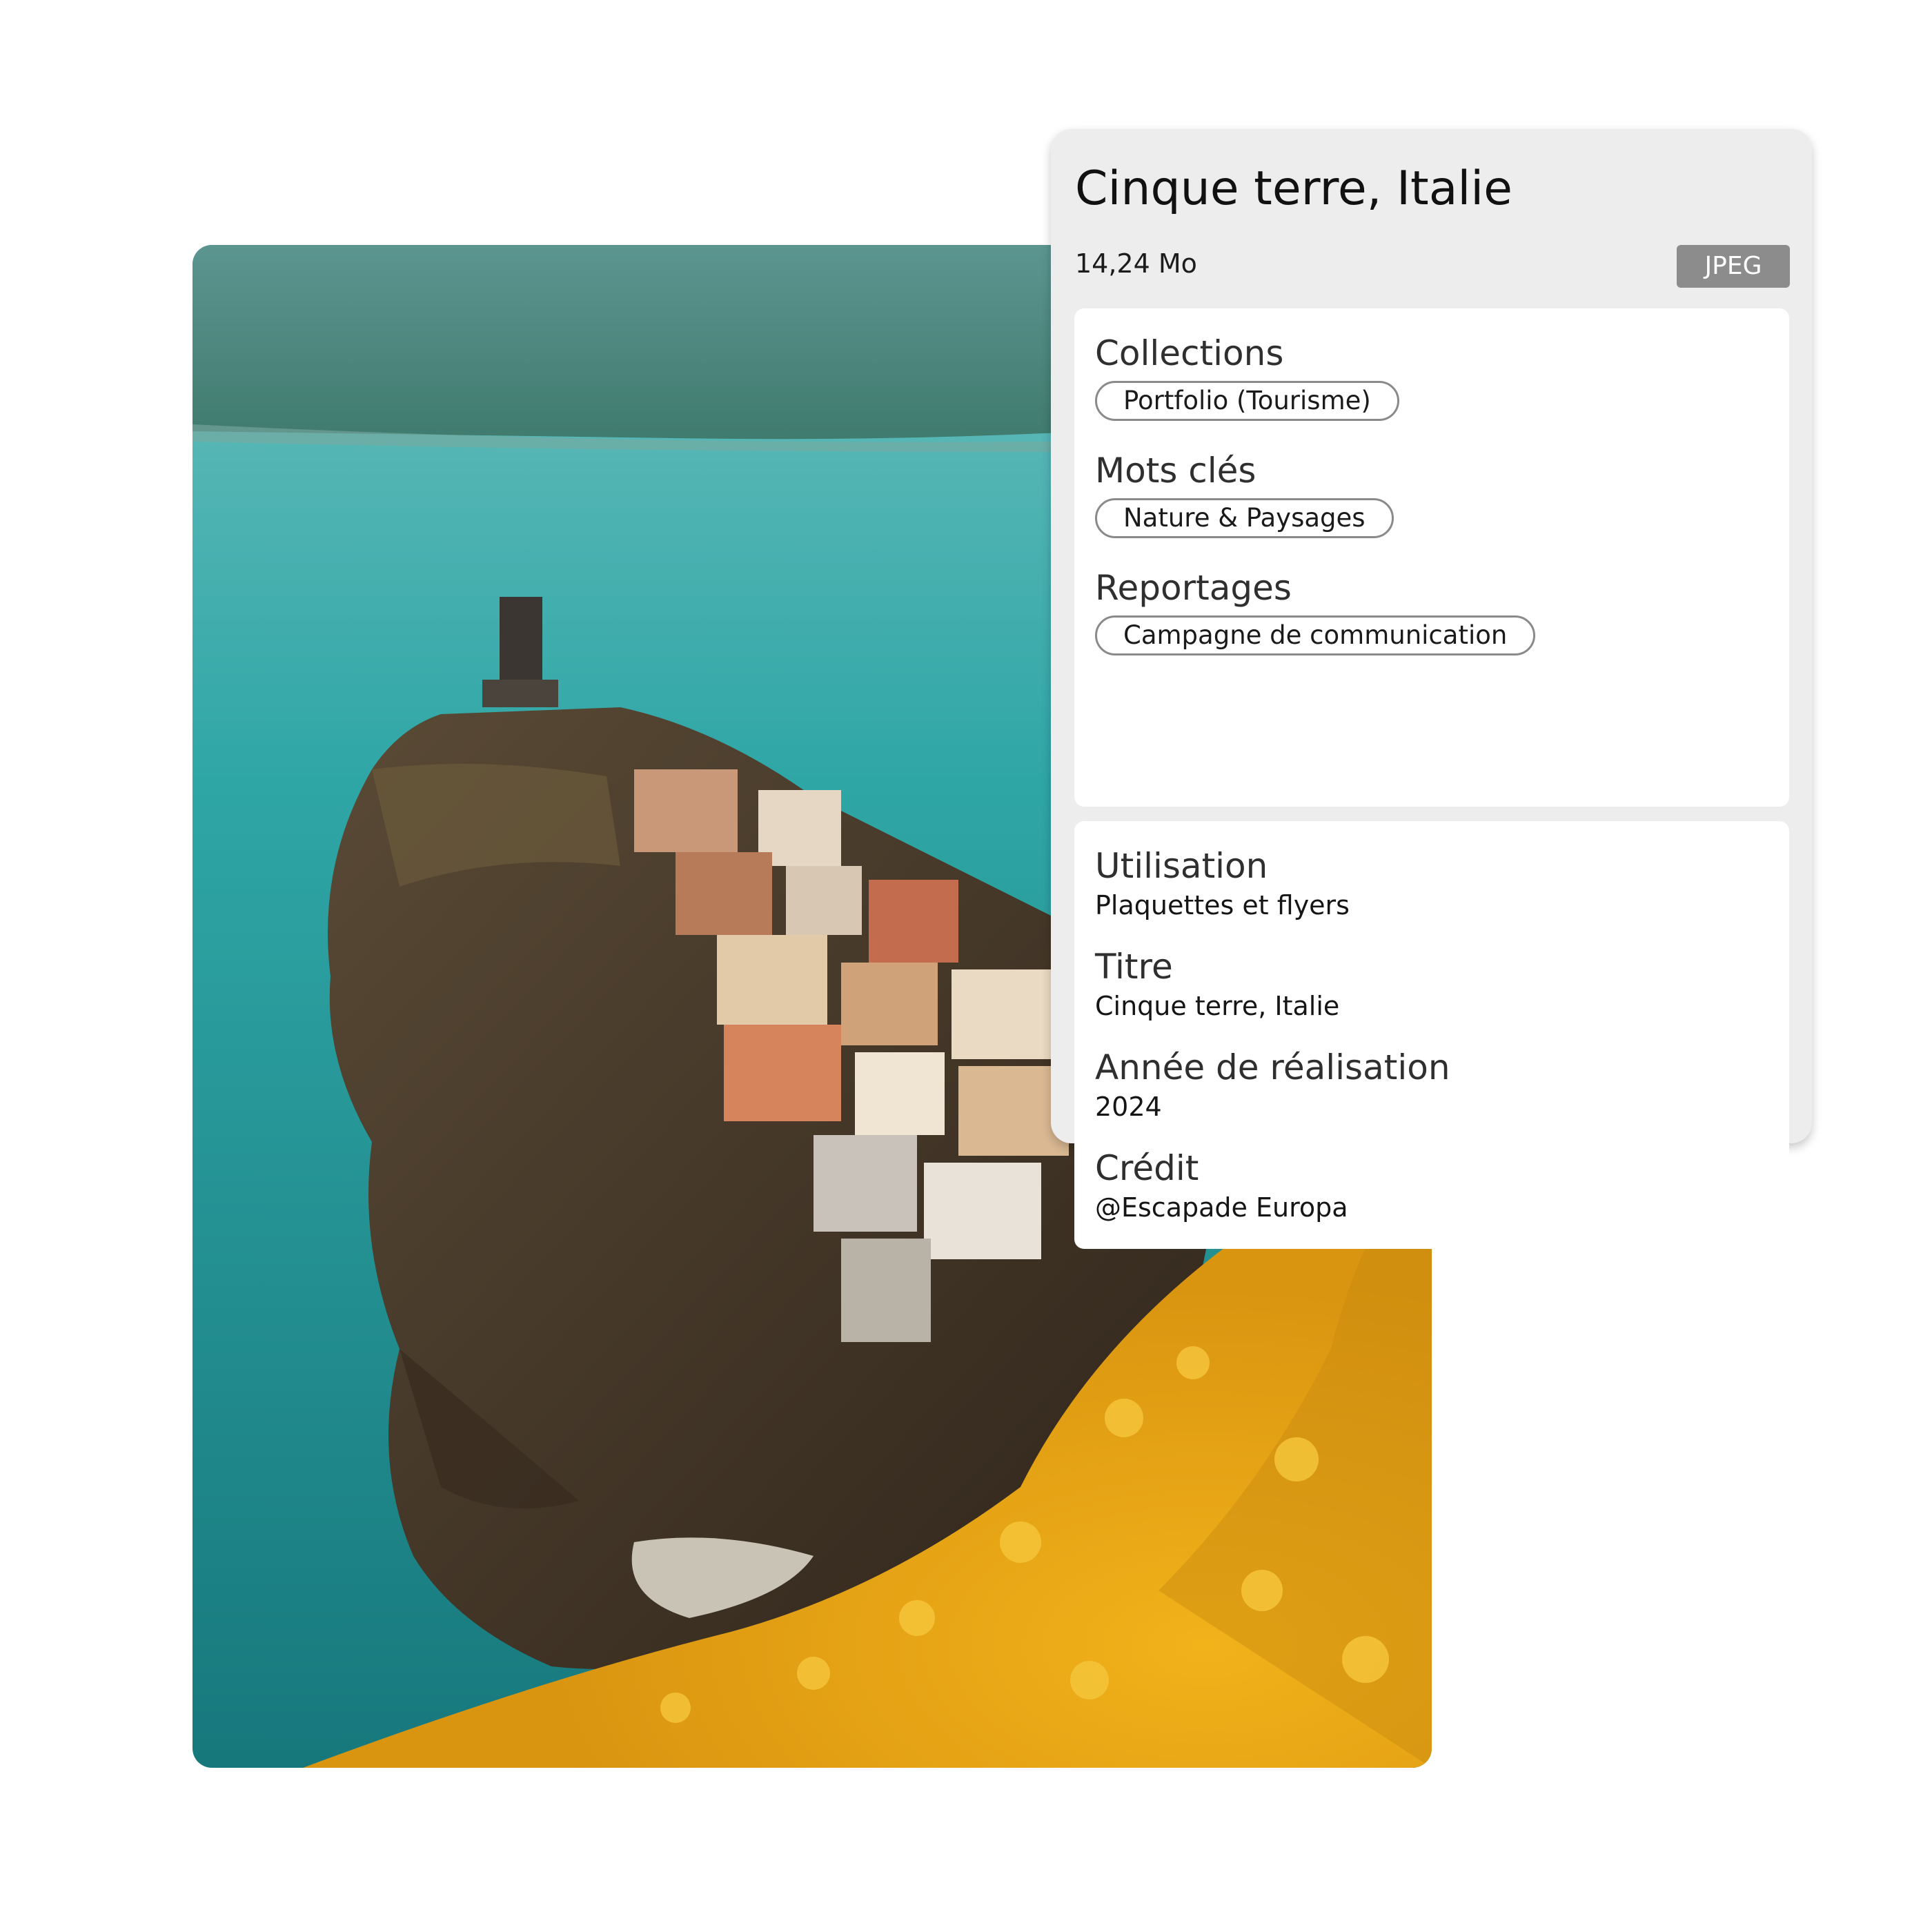  What do you see at coordinates (1431, 1186) in the screenshot?
I see `credit-section: Crédit @Escapade Europa` at bounding box center [1431, 1186].